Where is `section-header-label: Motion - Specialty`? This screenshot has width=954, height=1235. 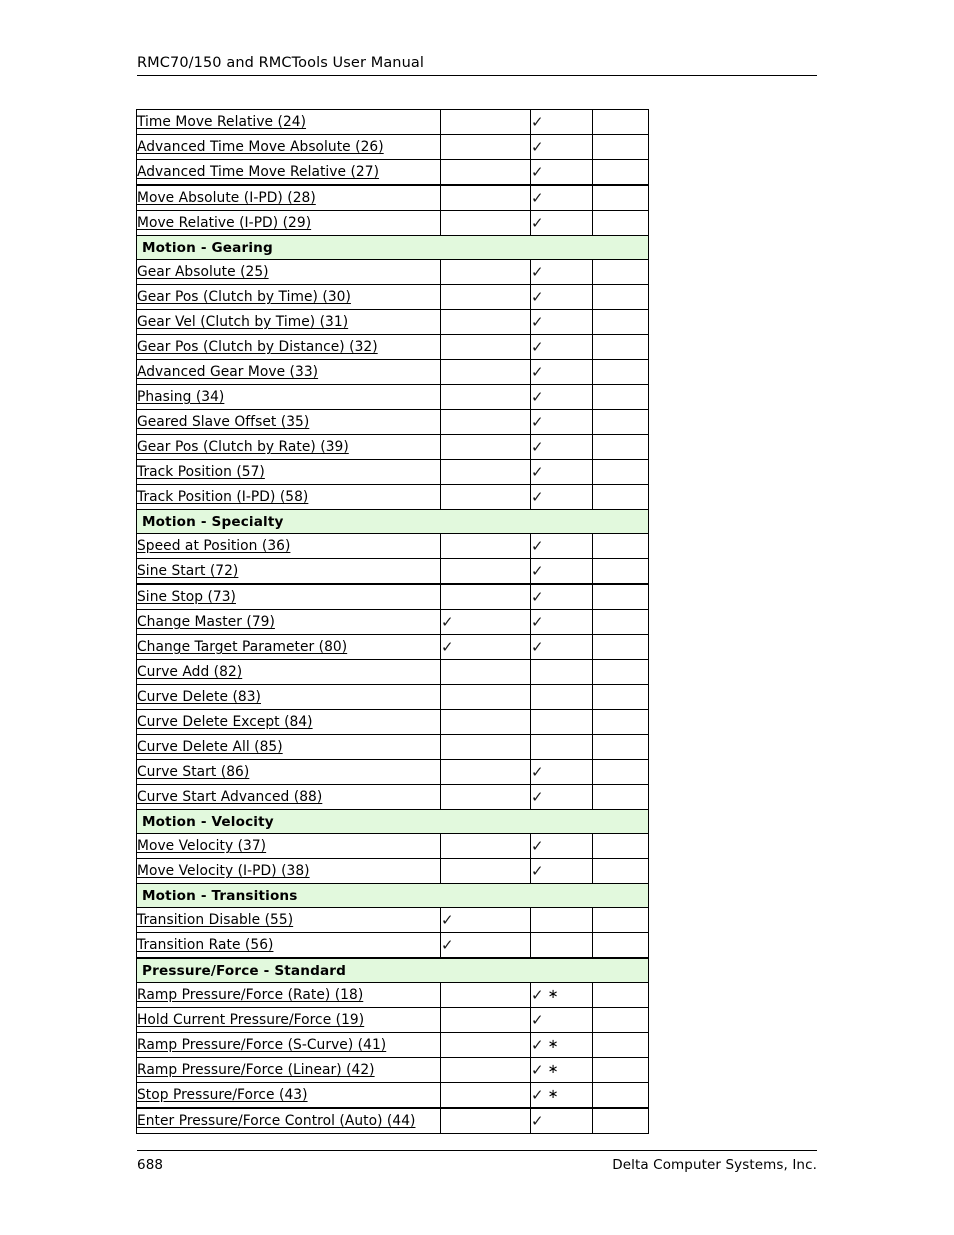 section-header-label: Motion - Specialty is located at coordinates (392, 521).